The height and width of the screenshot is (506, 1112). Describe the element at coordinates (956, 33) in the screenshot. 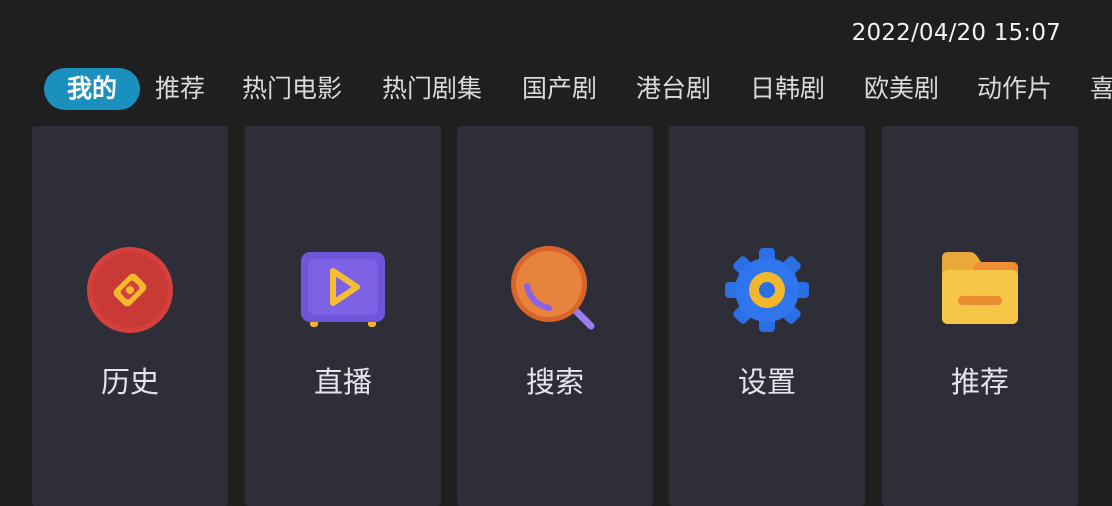

I see `status-datetime: 2022/04/20 15:07` at that location.